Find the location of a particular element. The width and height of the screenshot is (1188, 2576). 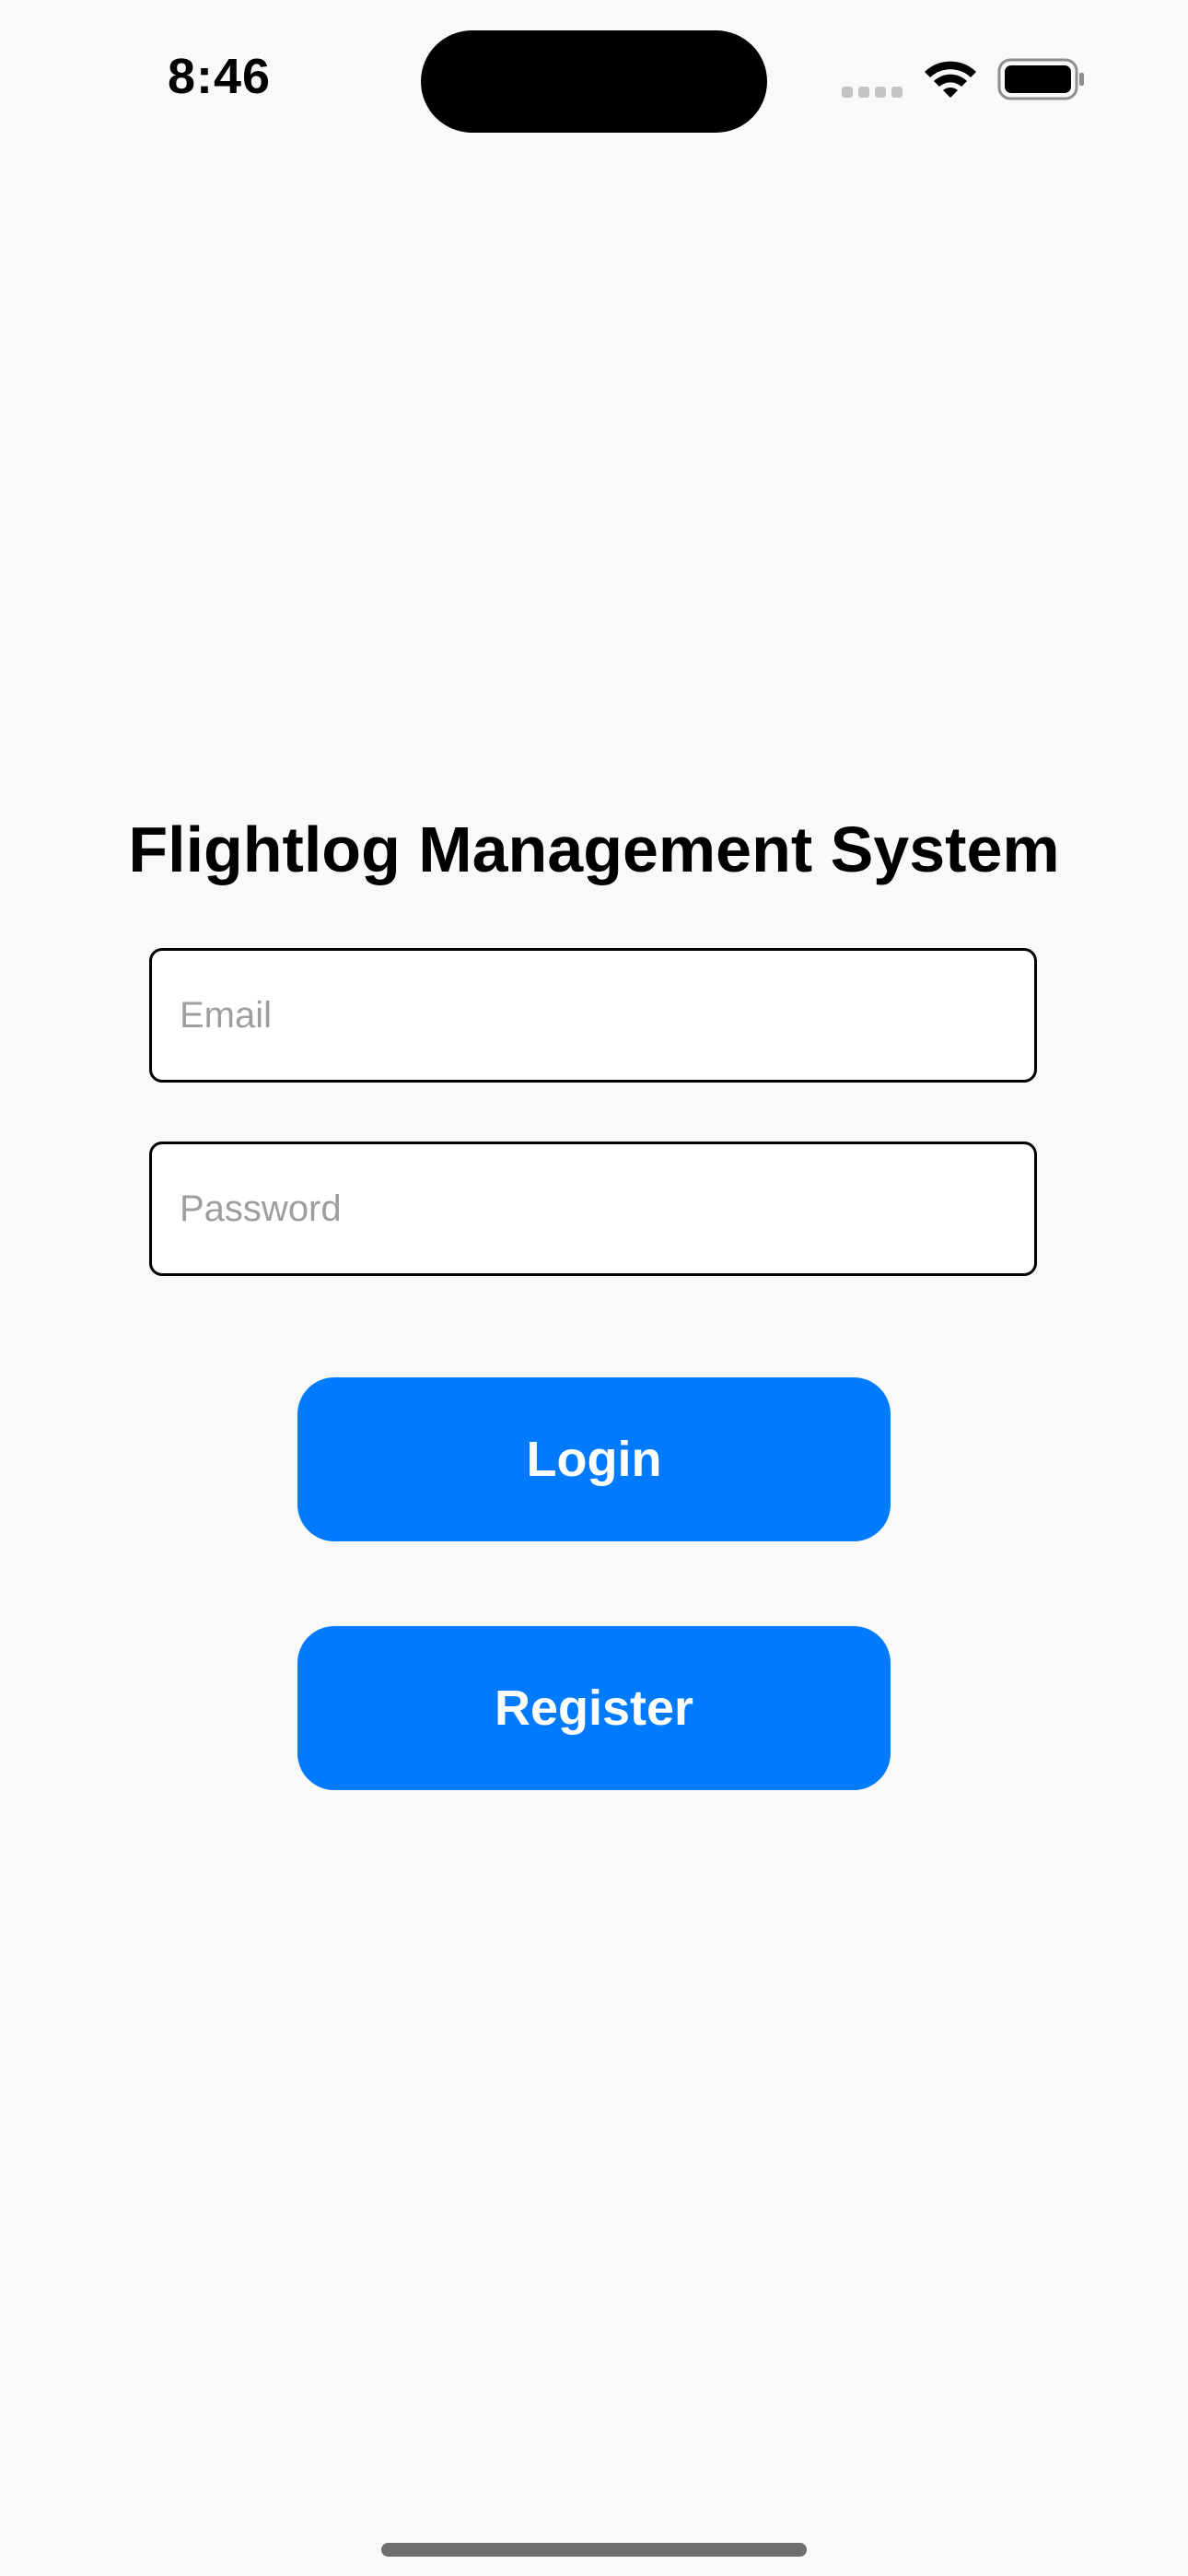

status-bar: 8:46 is located at coordinates (594, 78).